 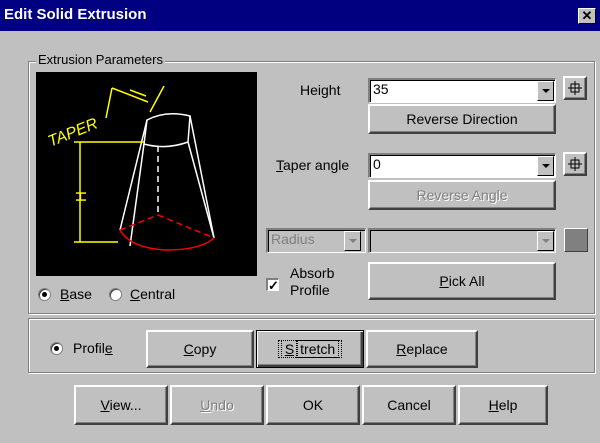 I want to click on taper-angle-input: 0, so click(x=462, y=165).